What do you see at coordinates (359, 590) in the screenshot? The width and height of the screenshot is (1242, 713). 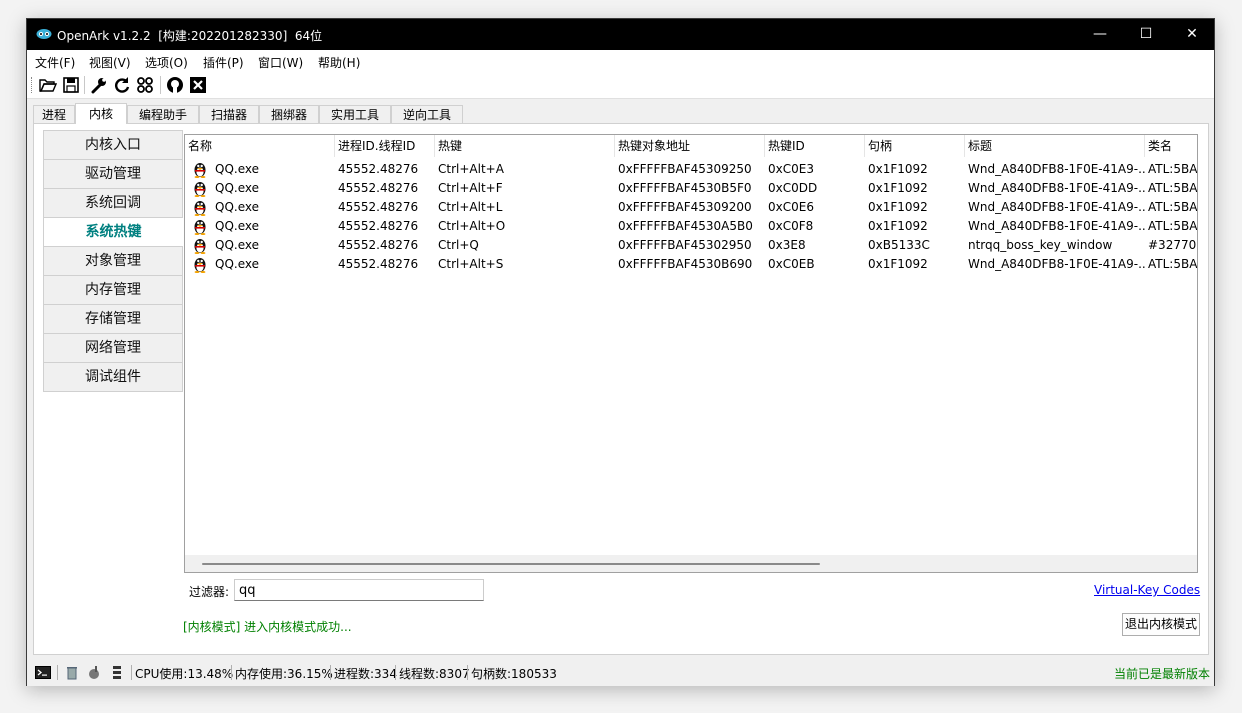 I see `filter-input` at bounding box center [359, 590].